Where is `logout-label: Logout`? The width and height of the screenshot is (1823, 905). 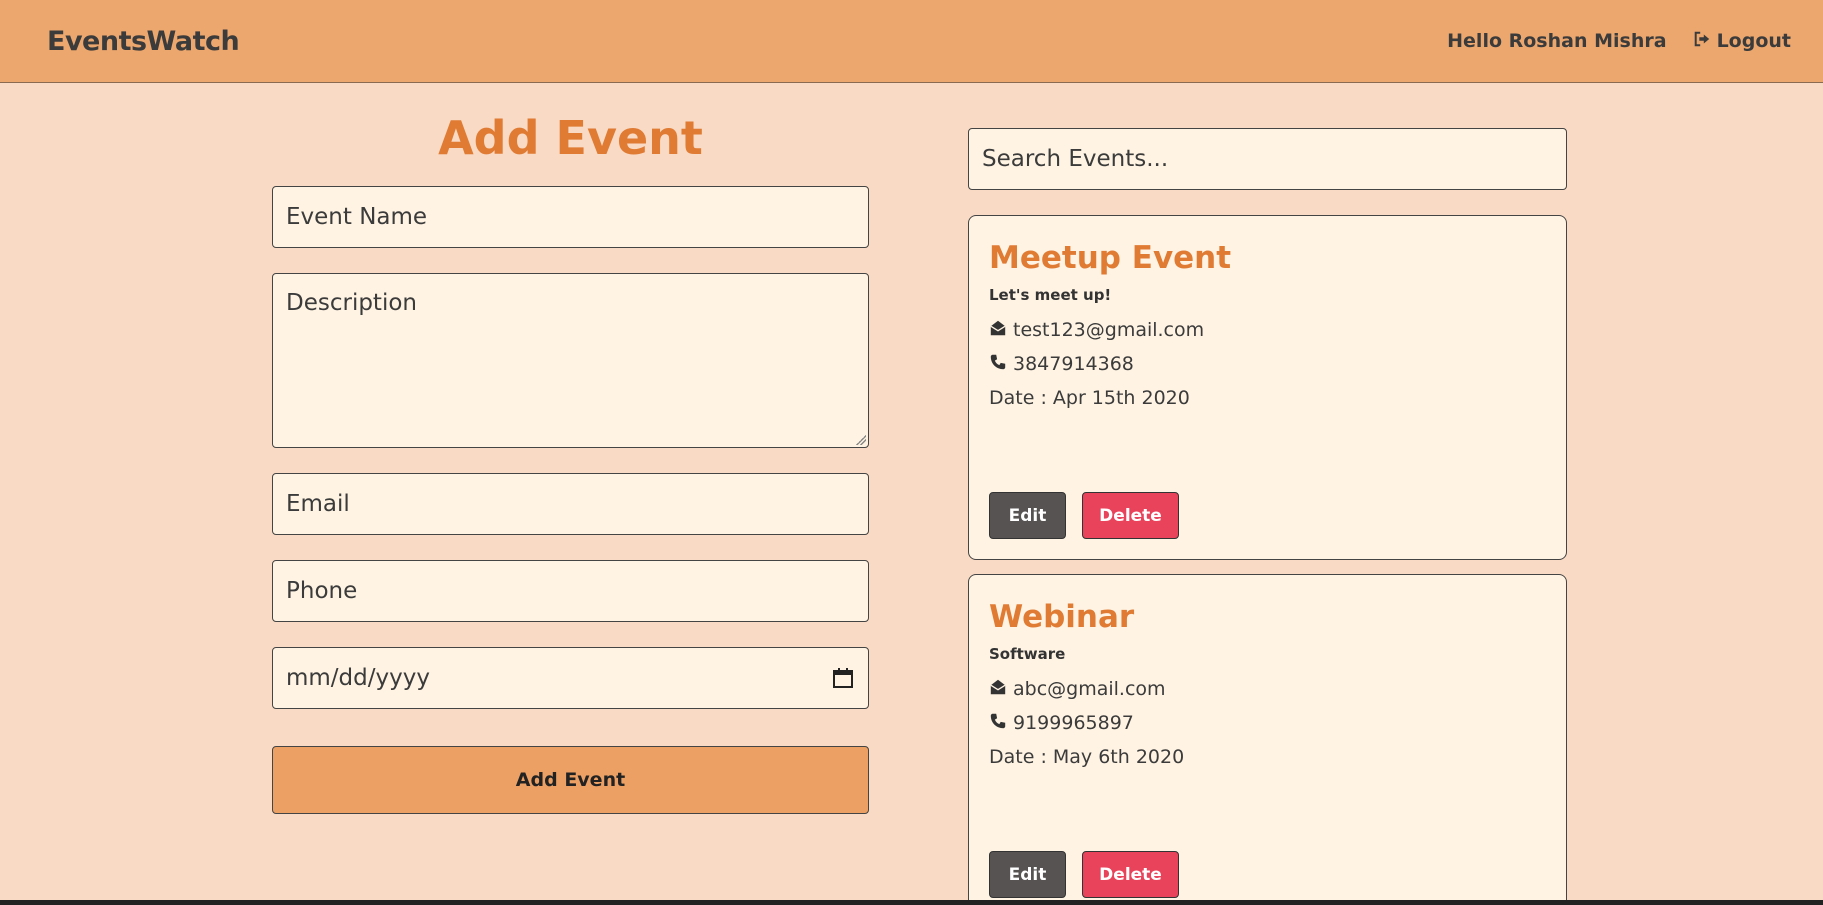
logout-label: Logout is located at coordinates (1753, 41).